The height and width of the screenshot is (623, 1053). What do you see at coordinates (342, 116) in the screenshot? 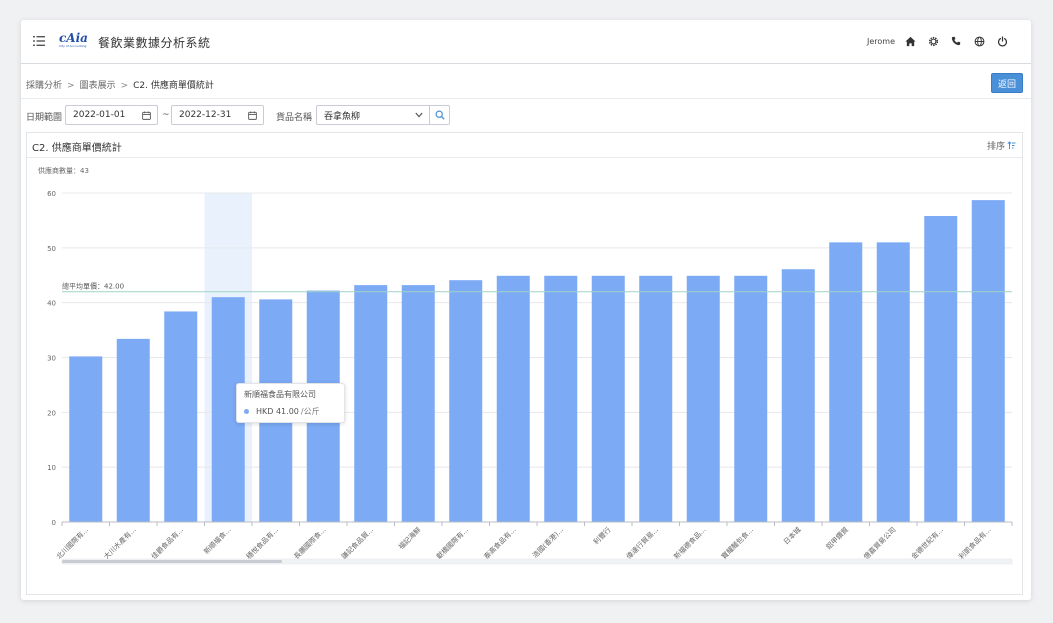
I see `product-select-value: 吞拿魚柳` at bounding box center [342, 116].